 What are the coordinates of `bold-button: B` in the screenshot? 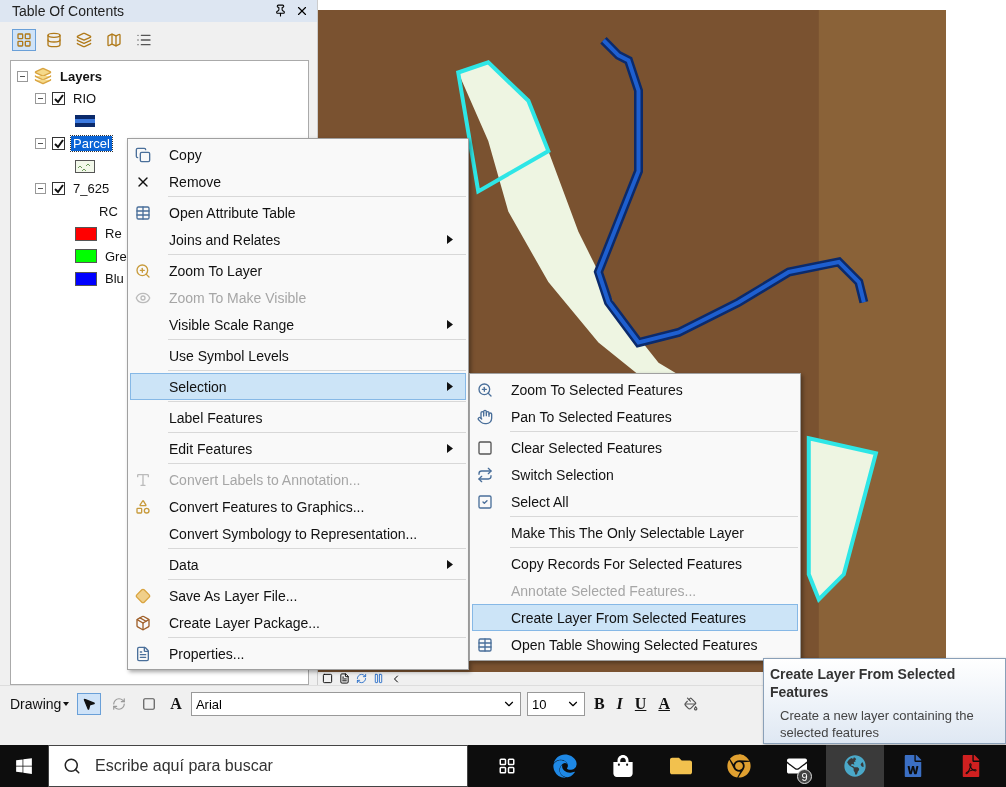 It's located at (599, 704).